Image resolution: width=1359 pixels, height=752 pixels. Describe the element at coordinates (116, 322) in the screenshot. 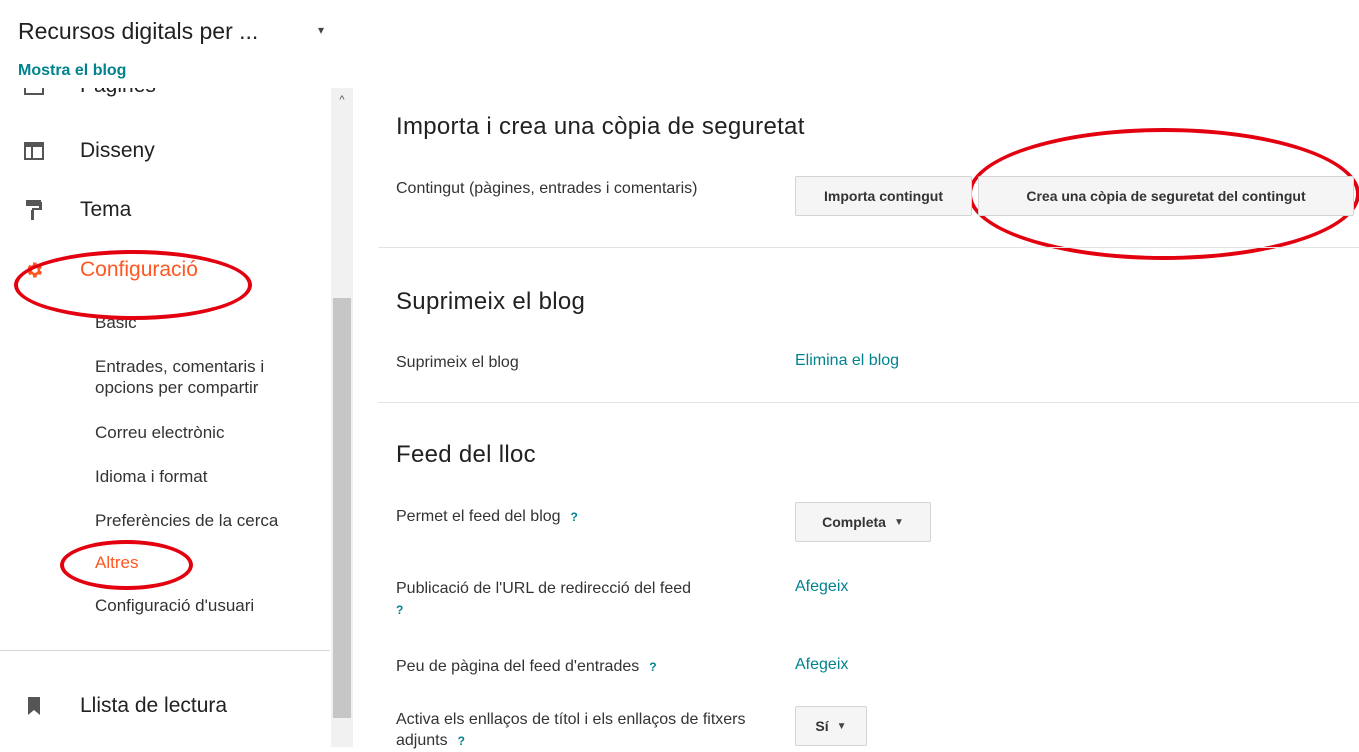

I see `settings-sub-basic: Bàsic` at that location.